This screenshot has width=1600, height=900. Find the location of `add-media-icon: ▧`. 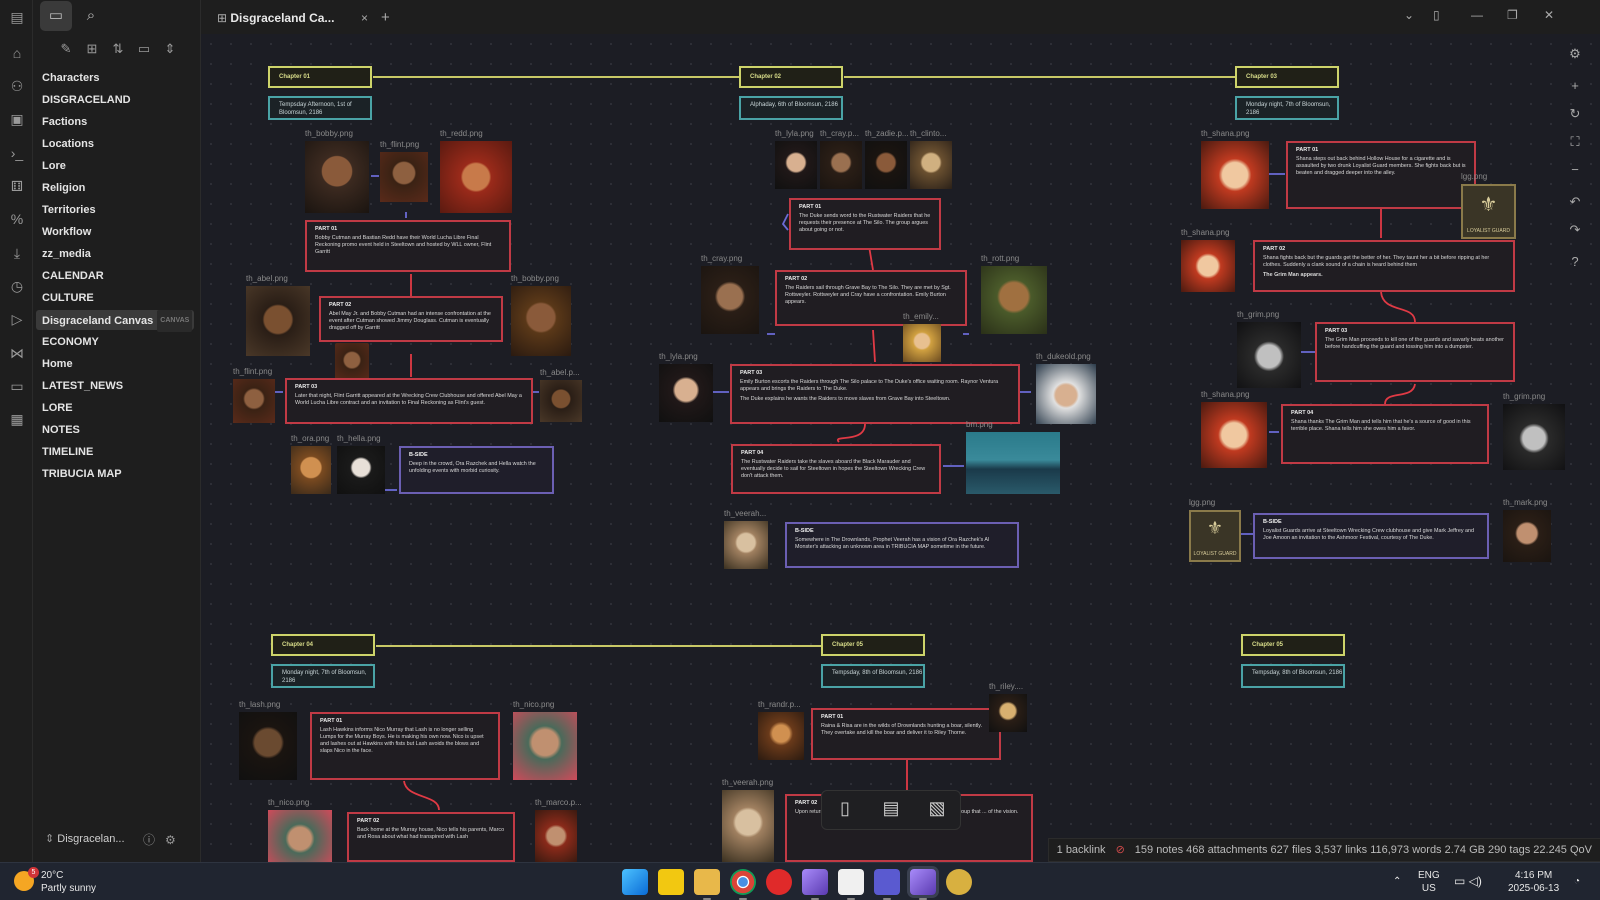

add-media-icon: ▧ is located at coordinates (937, 808).